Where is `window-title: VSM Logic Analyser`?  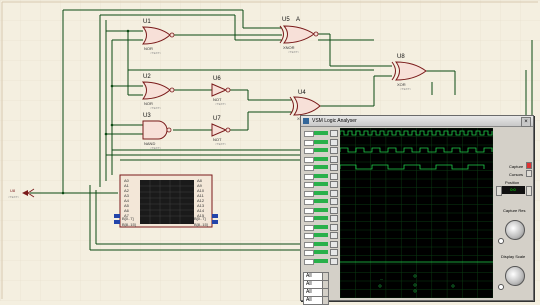 window-title: VSM Logic Analyser is located at coordinates (334, 121).